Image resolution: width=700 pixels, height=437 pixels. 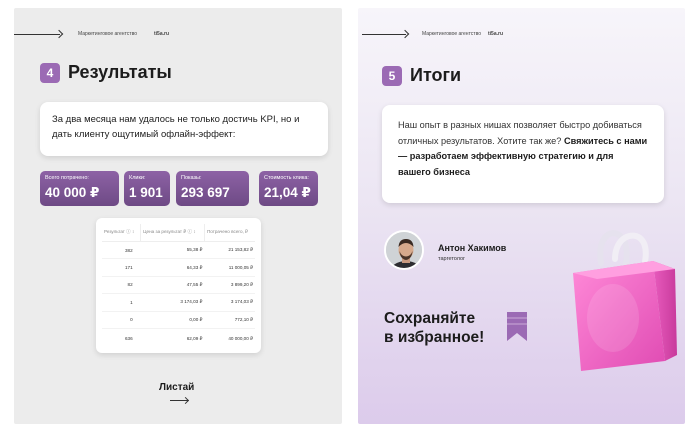 What do you see at coordinates (177, 387) in the screenshot?
I see `swipe-label: Листай` at bounding box center [177, 387].